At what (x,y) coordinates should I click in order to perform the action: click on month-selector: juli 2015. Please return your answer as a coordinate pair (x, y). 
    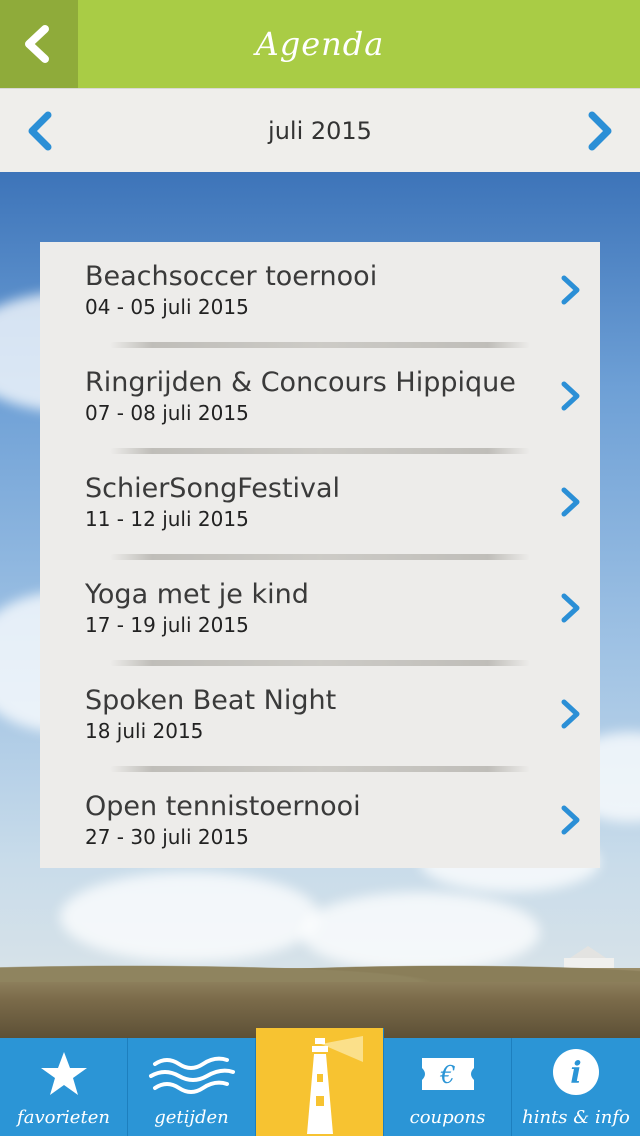
    Looking at the image, I should click on (320, 130).